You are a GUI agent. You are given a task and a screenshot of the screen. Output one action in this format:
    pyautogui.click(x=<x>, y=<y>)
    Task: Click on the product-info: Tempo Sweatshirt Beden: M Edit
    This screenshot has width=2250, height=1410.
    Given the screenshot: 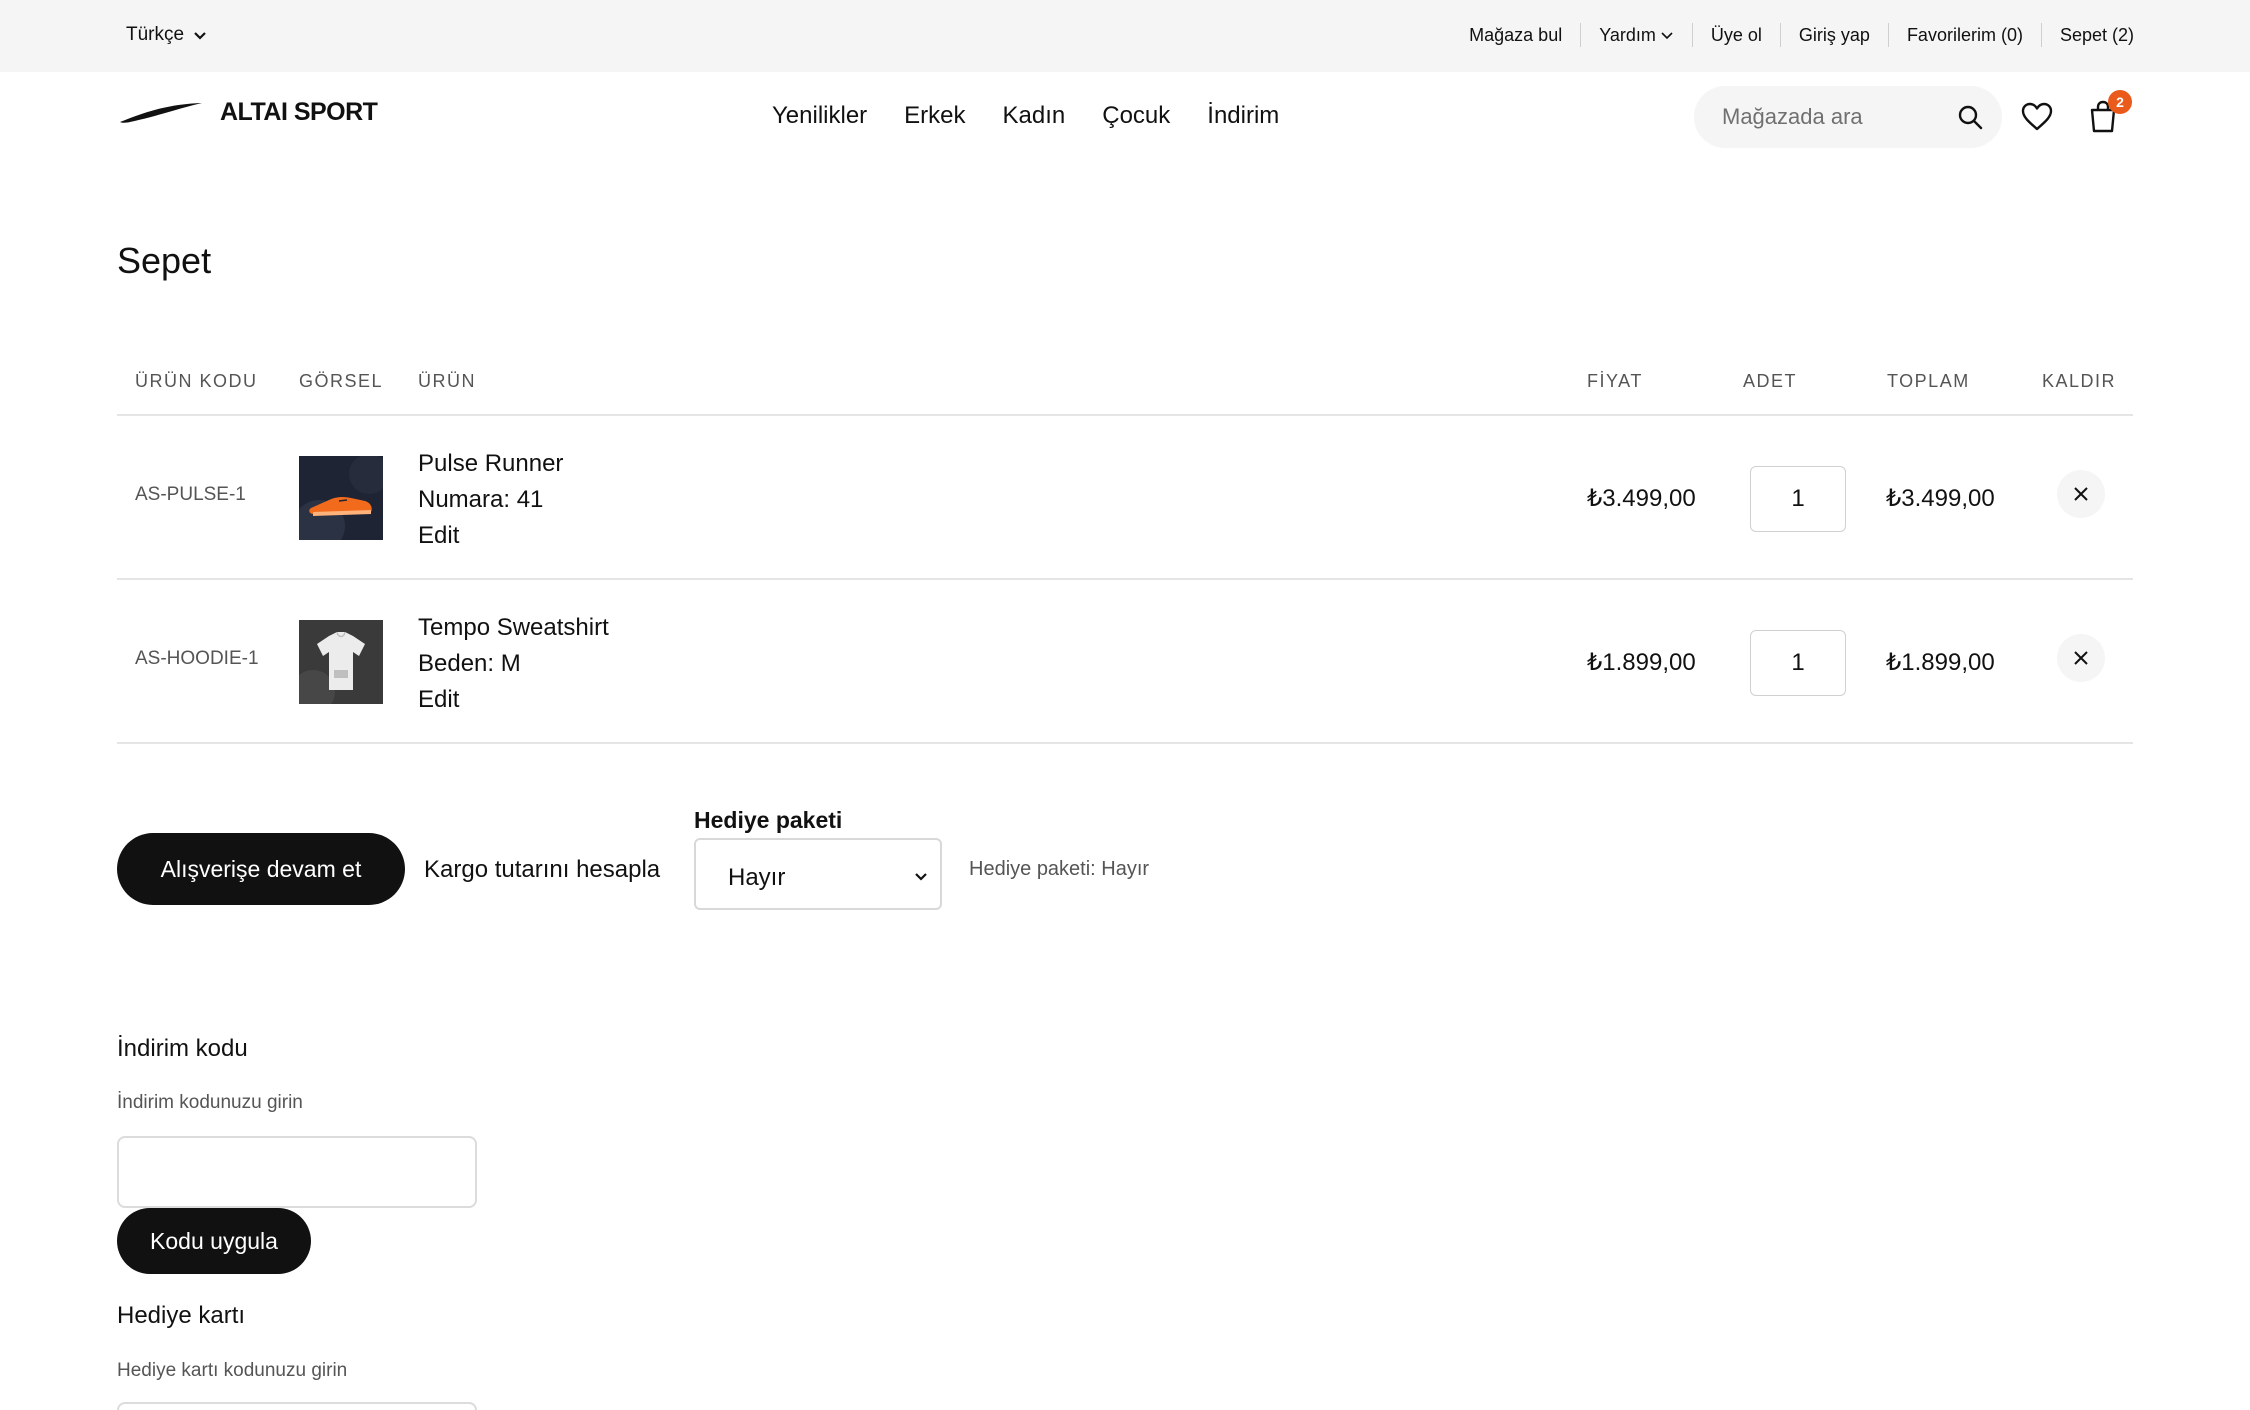 What is the action you would take?
    pyautogui.click(x=513, y=664)
    